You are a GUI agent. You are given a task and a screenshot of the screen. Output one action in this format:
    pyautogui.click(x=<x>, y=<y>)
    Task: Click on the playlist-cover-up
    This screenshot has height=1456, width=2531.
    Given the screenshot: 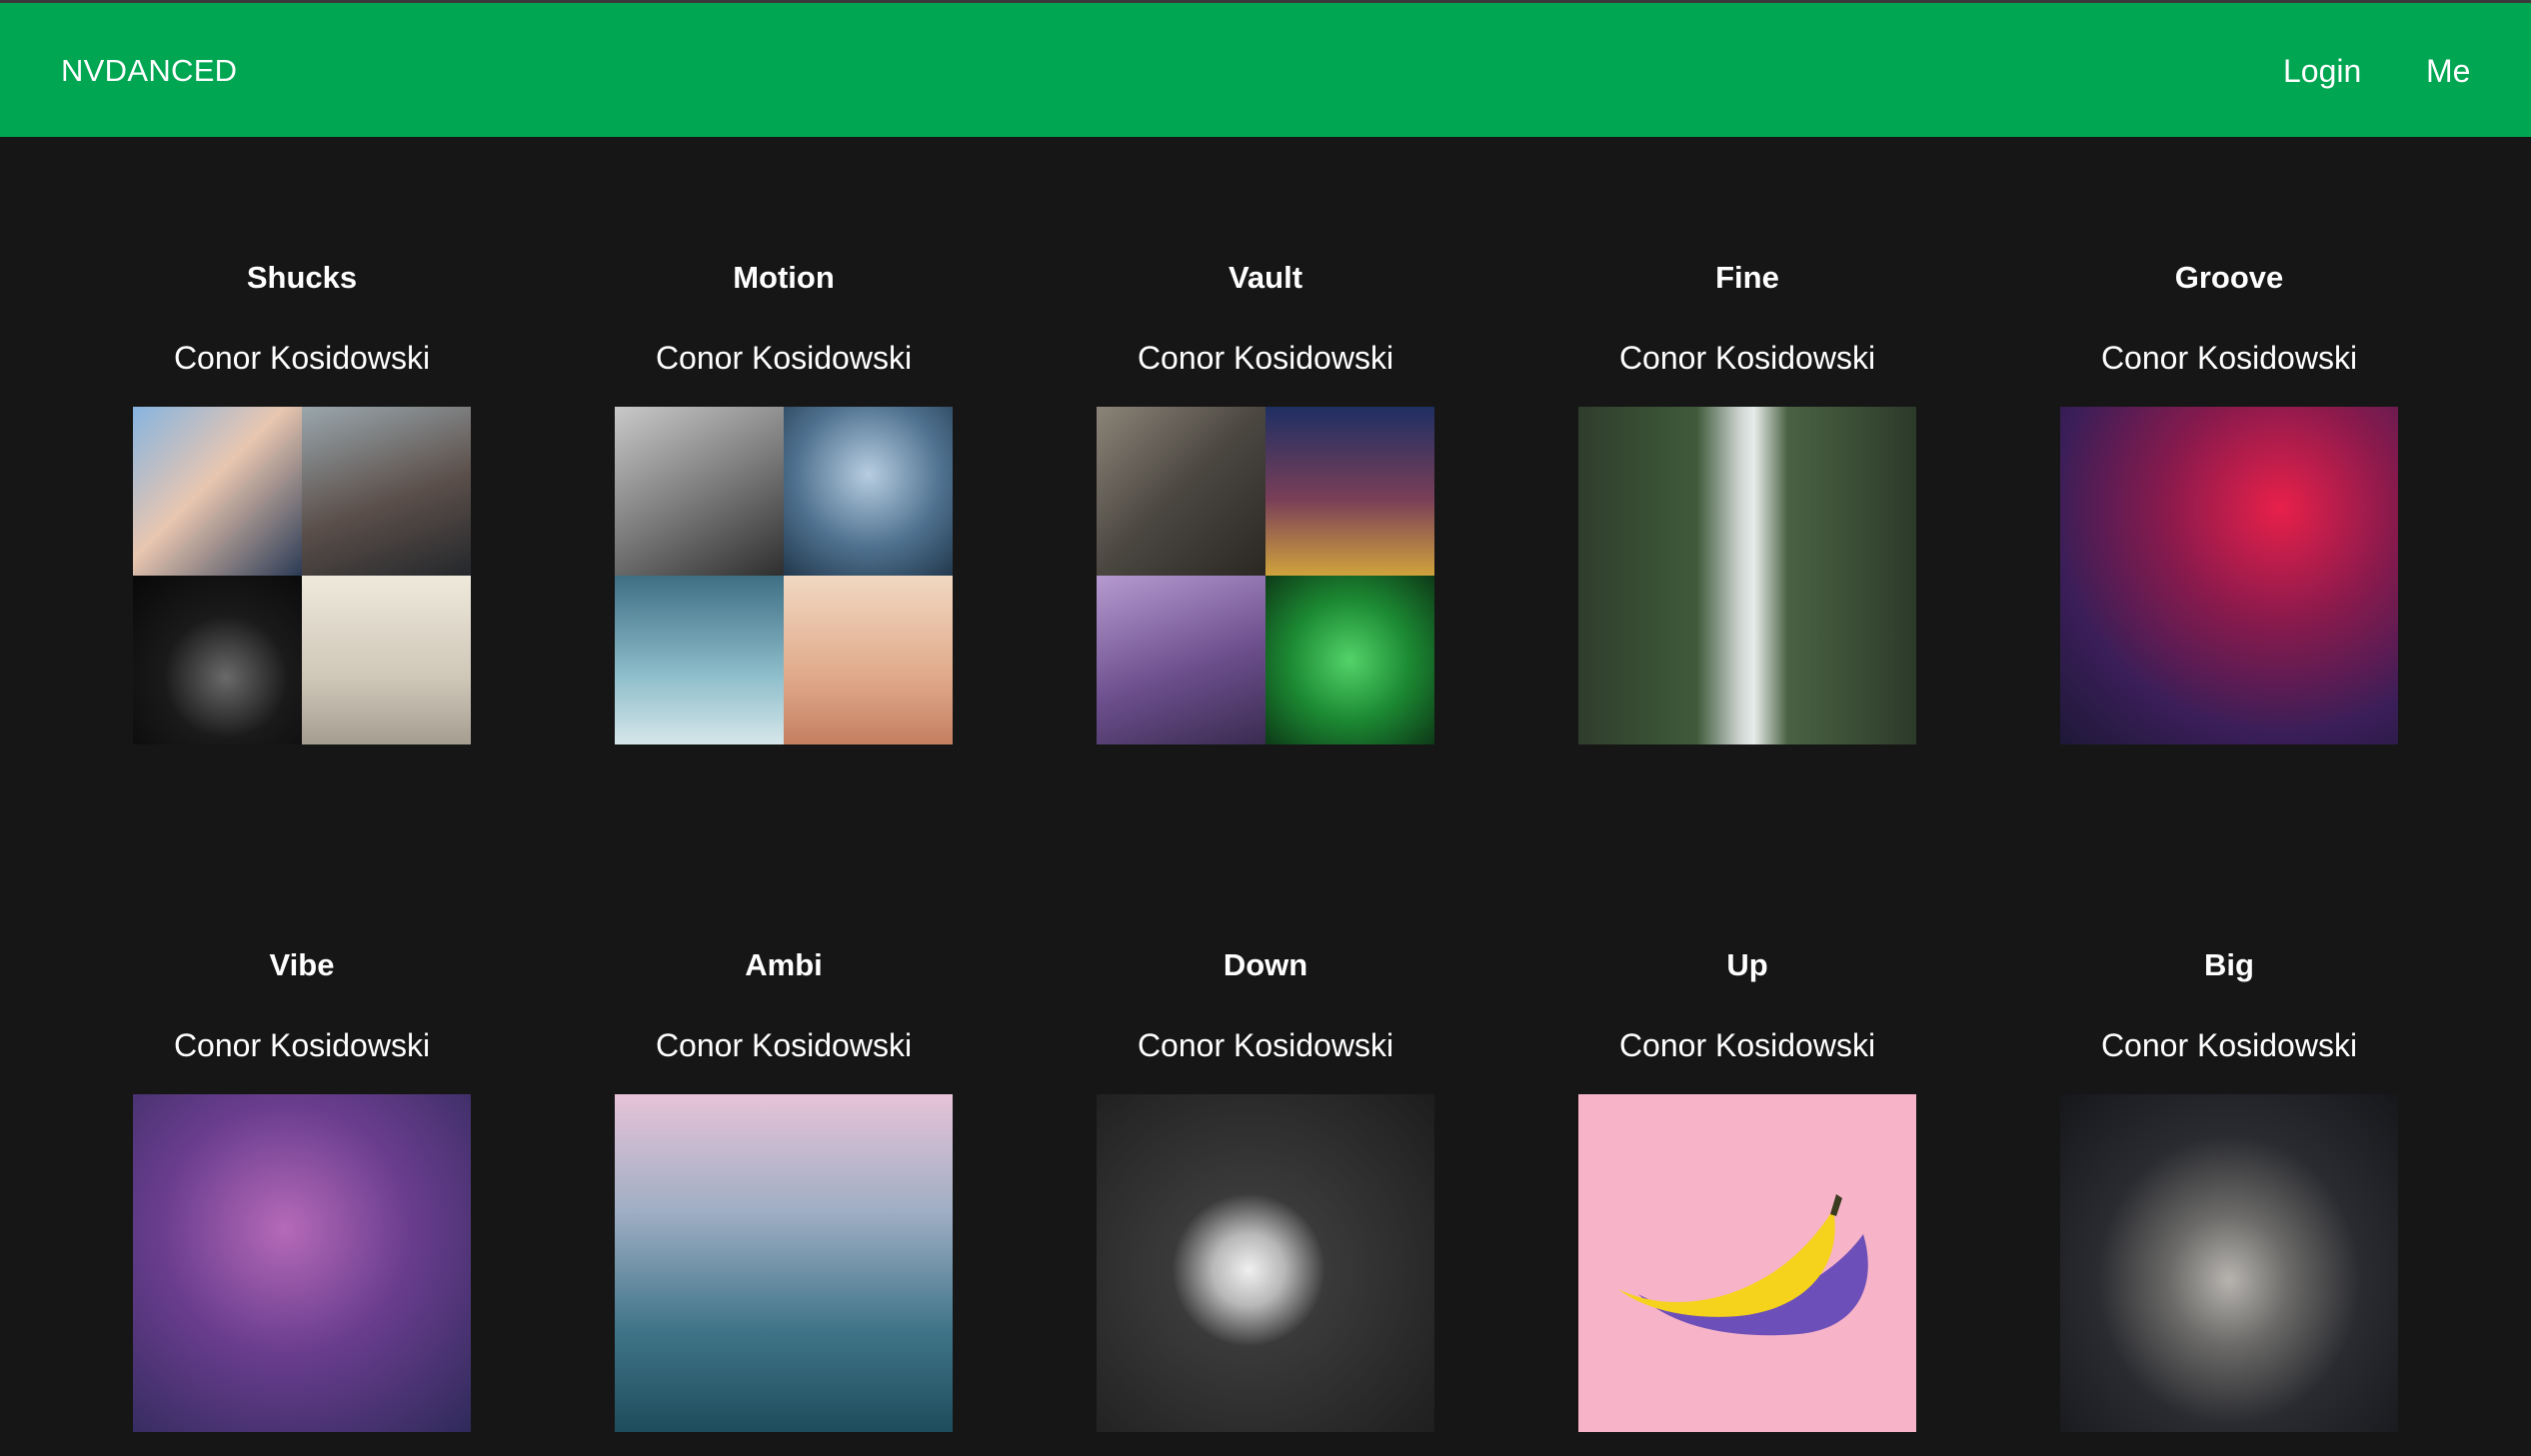 What is the action you would take?
    pyautogui.click(x=1747, y=1263)
    